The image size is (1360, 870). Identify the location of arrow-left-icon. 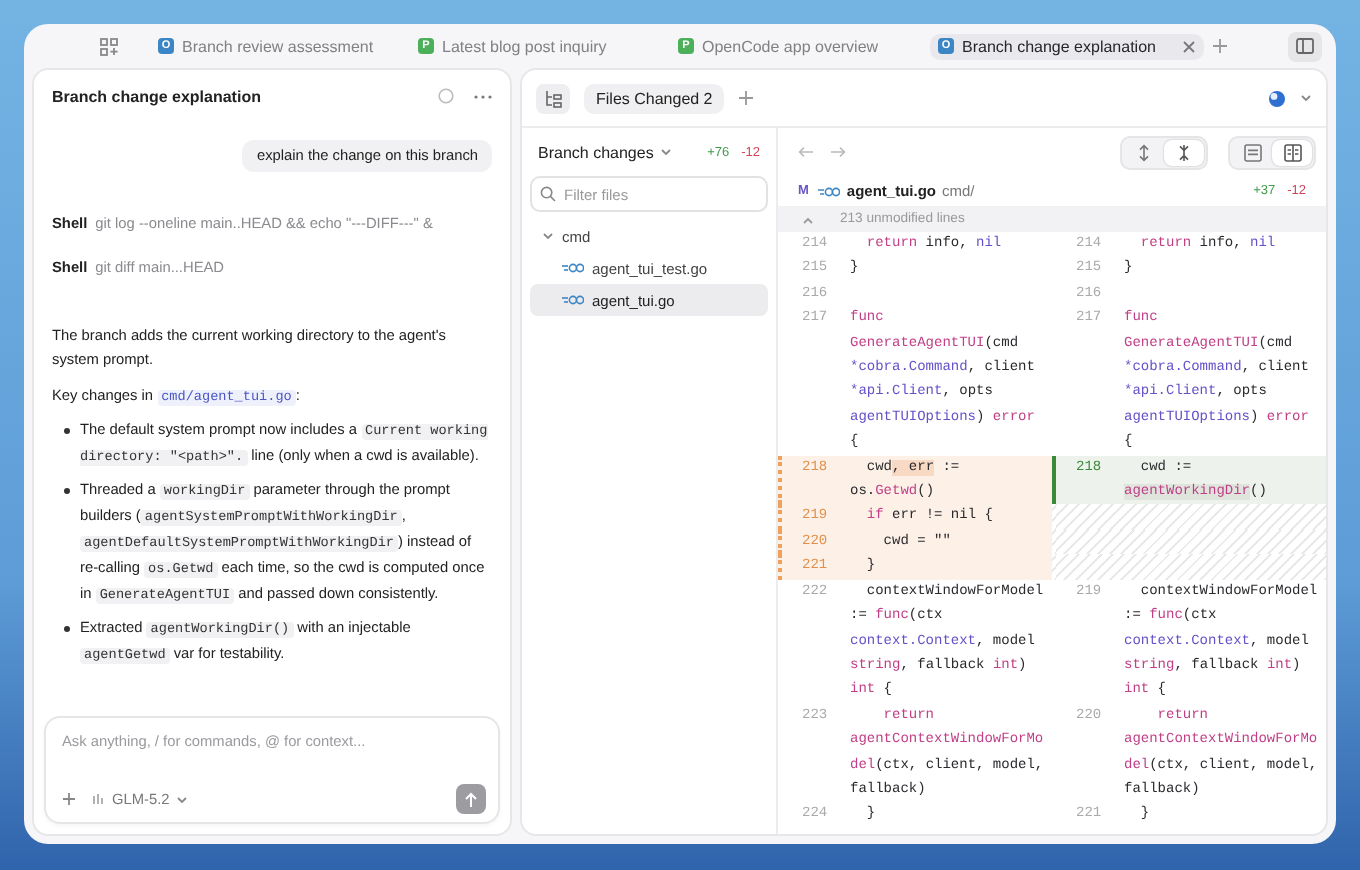
(806, 152).